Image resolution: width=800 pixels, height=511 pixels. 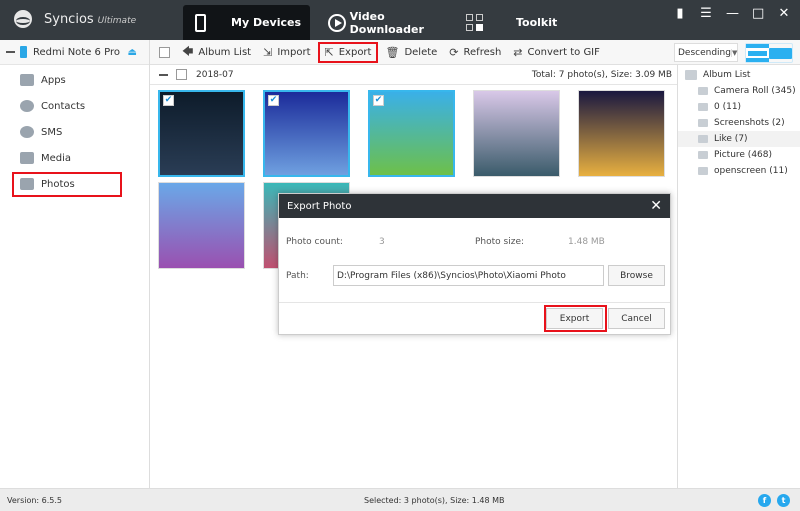 What do you see at coordinates (27, 80) in the screenshot?
I see `apps-icon` at bounding box center [27, 80].